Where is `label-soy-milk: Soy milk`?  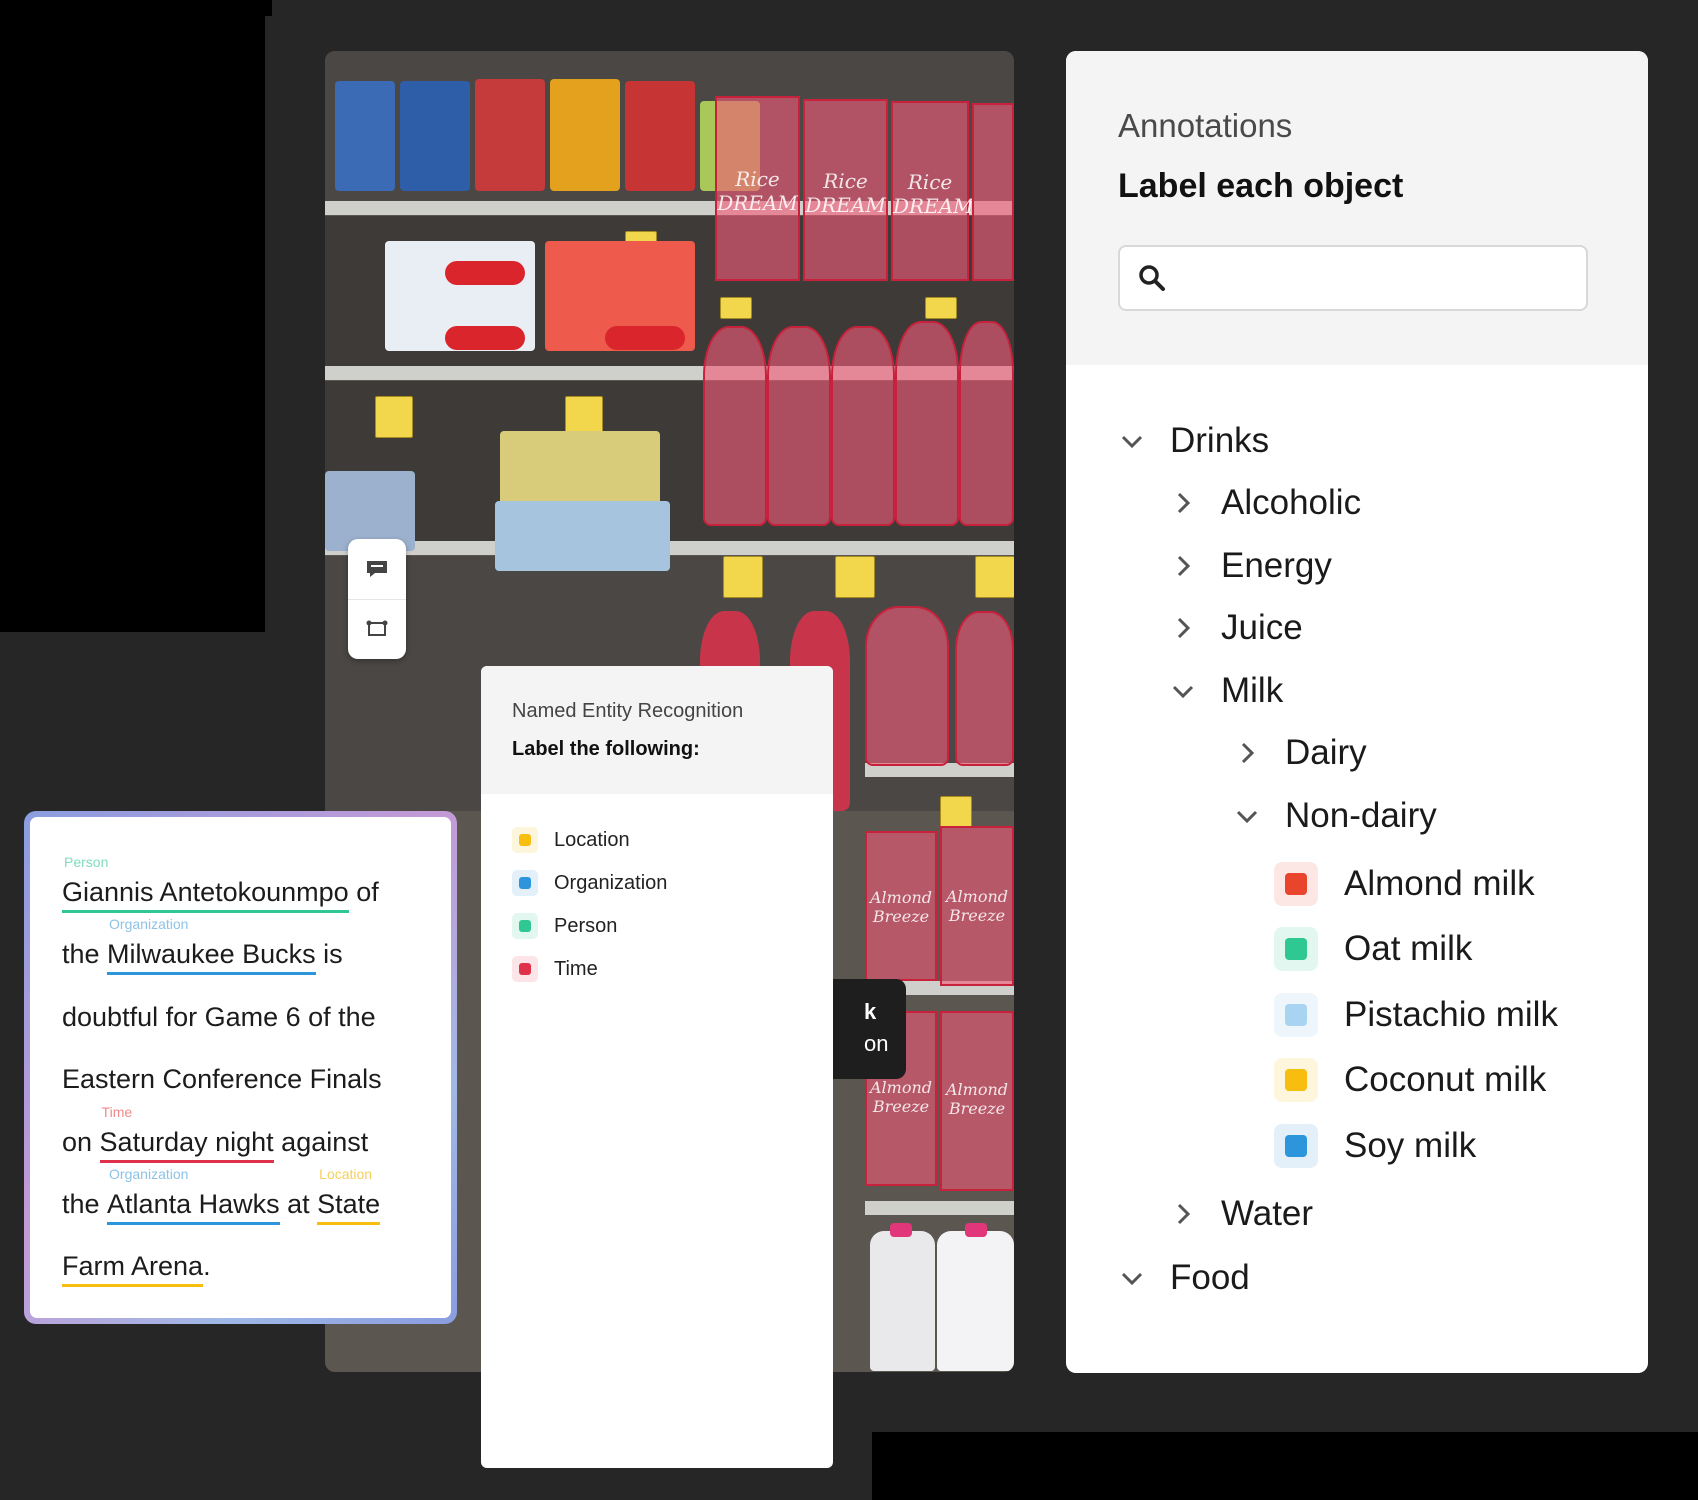
label-soy-milk: Soy milk is located at coordinates (1375, 1146).